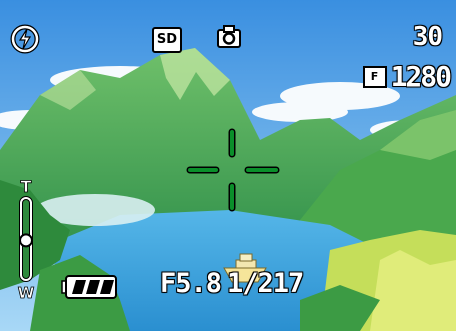 This screenshot has height=331, width=456. I want to click on exposure-readout: F5.8 1/217, so click(234, 283).